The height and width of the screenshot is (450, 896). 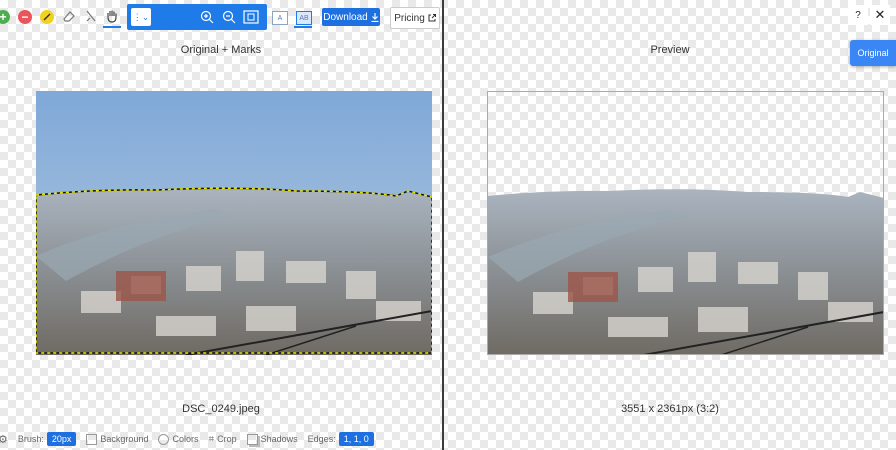 What do you see at coordinates (61, 439) in the screenshot?
I see `brush-size-badge: 20px` at bounding box center [61, 439].